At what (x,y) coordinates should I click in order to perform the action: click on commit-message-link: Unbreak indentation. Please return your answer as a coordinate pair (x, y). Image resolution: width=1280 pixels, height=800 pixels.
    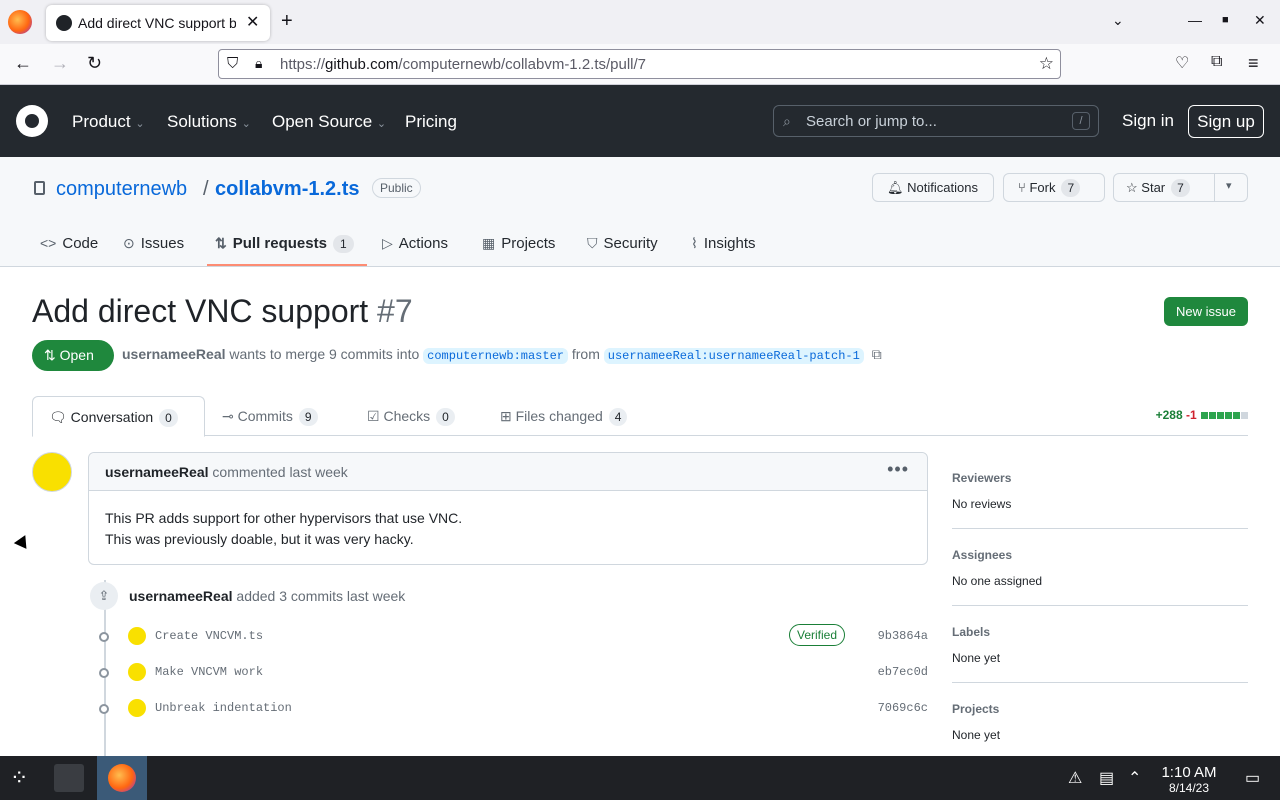
    Looking at the image, I should click on (223, 708).